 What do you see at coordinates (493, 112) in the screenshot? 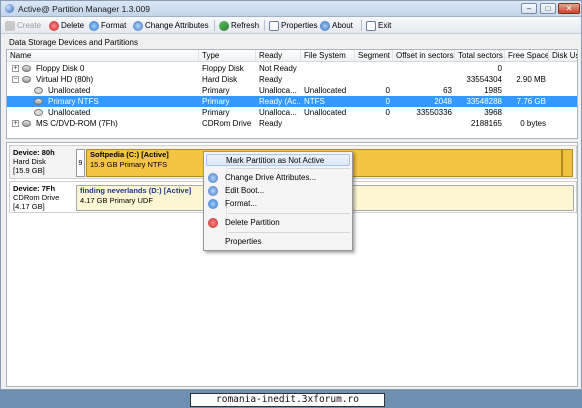
I see `row-total-sectors: 3968` at bounding box center [493, 112].